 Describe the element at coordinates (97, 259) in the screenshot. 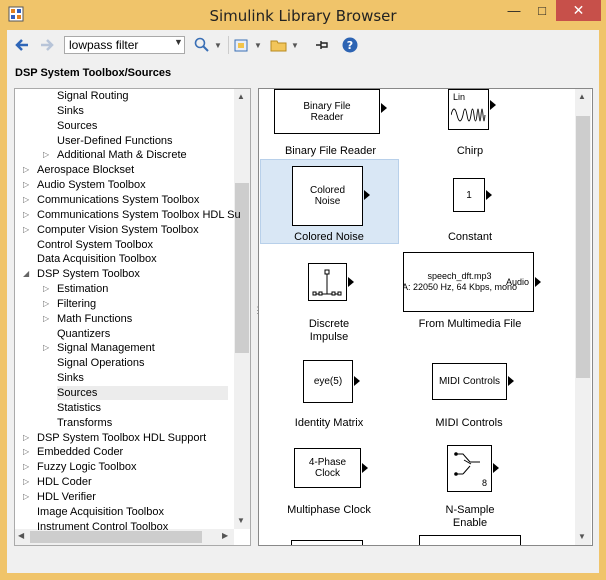

I see `tree-item: Data Acquisition Toolbox` at that location.